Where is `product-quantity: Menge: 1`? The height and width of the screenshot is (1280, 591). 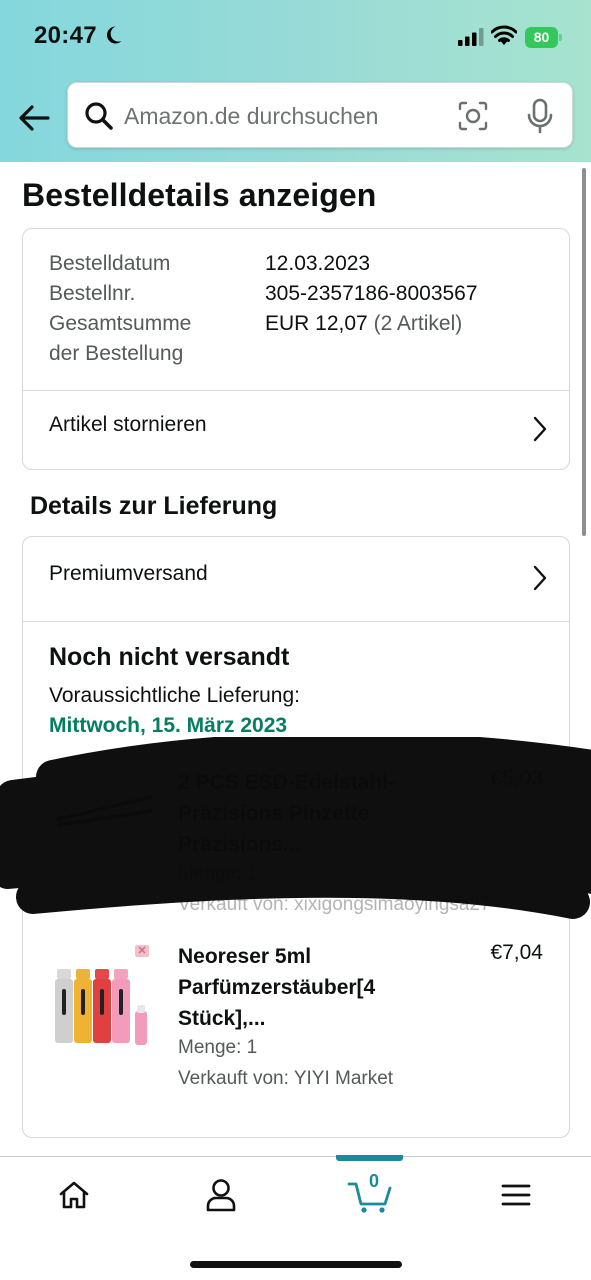 product-quantity: Menge: 1 is located at coordinates (218, 1047).